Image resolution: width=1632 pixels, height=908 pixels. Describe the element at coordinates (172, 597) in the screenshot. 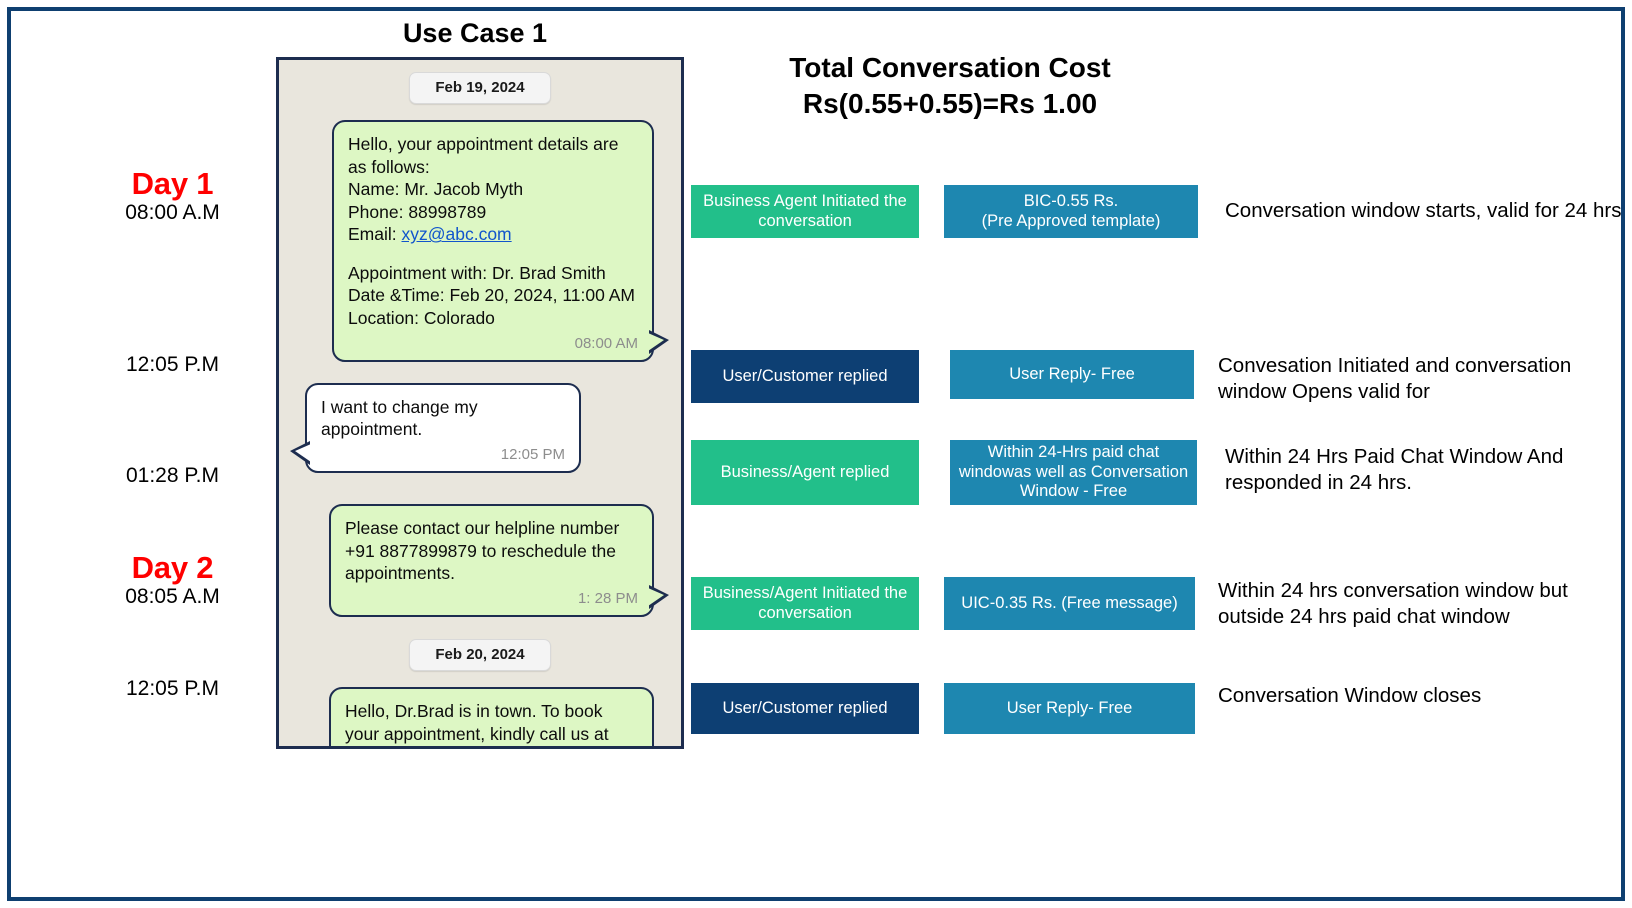

I see `timeline-time-label: 08:05 A.M` at that location.